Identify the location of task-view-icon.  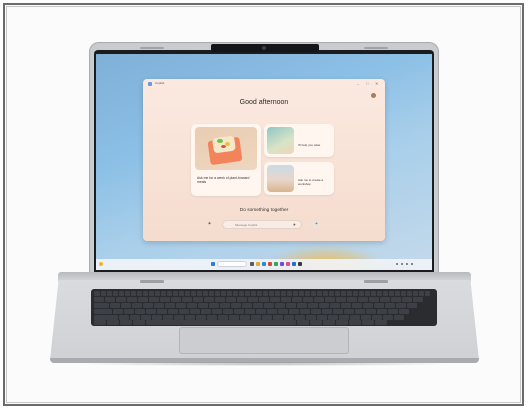
(252, 264).